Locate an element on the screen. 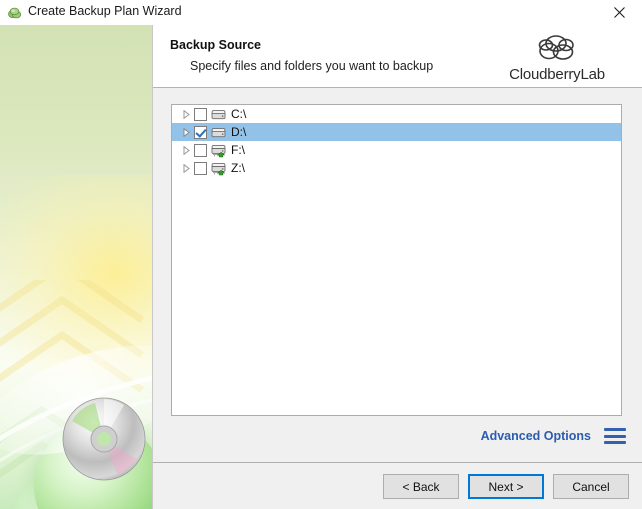  title-bar: Create Backup Plan Wizard is located at coordinates (321, 13).